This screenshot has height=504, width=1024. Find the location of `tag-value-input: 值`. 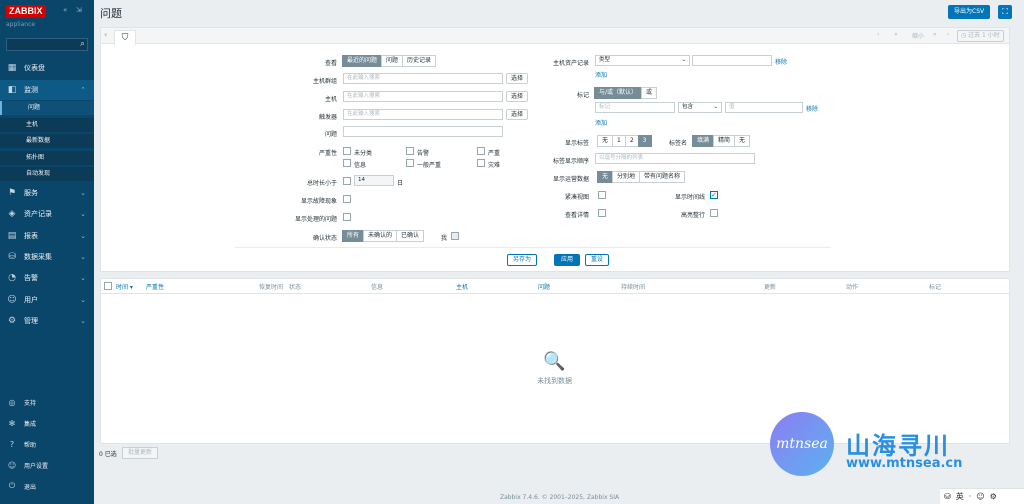

tag-value-input: 值 is located at coordinates (764, 107).